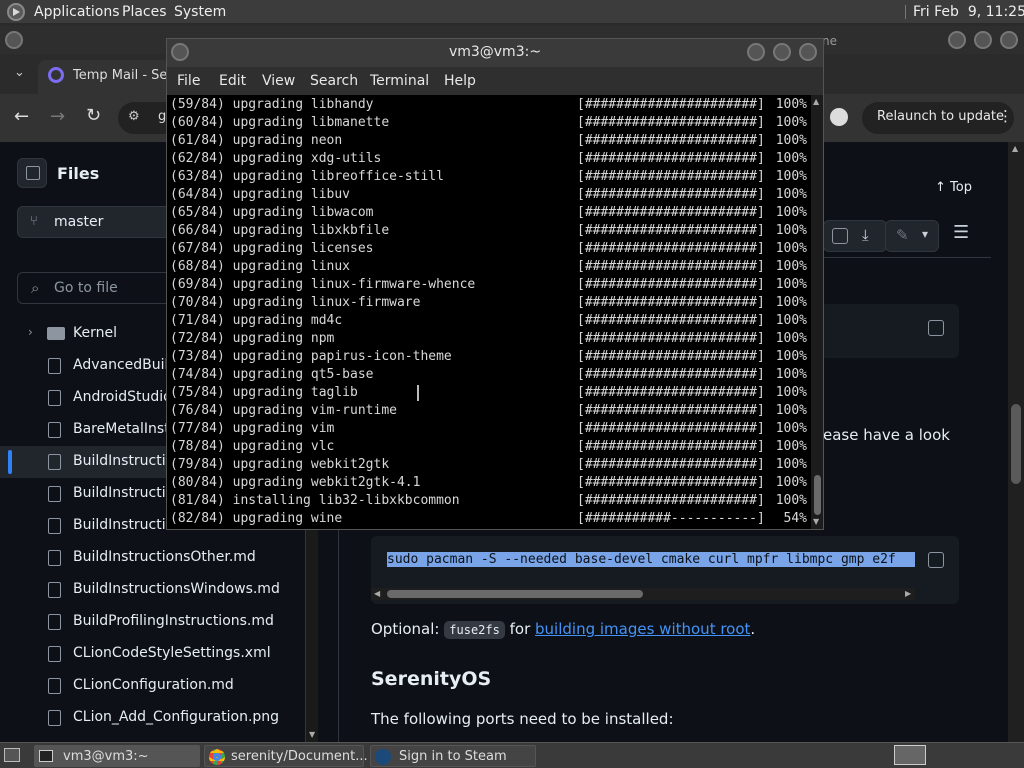 This screenshot has width=1024, height=768. I want to click on scroll-left-icon: ◀, so click(377, 593).